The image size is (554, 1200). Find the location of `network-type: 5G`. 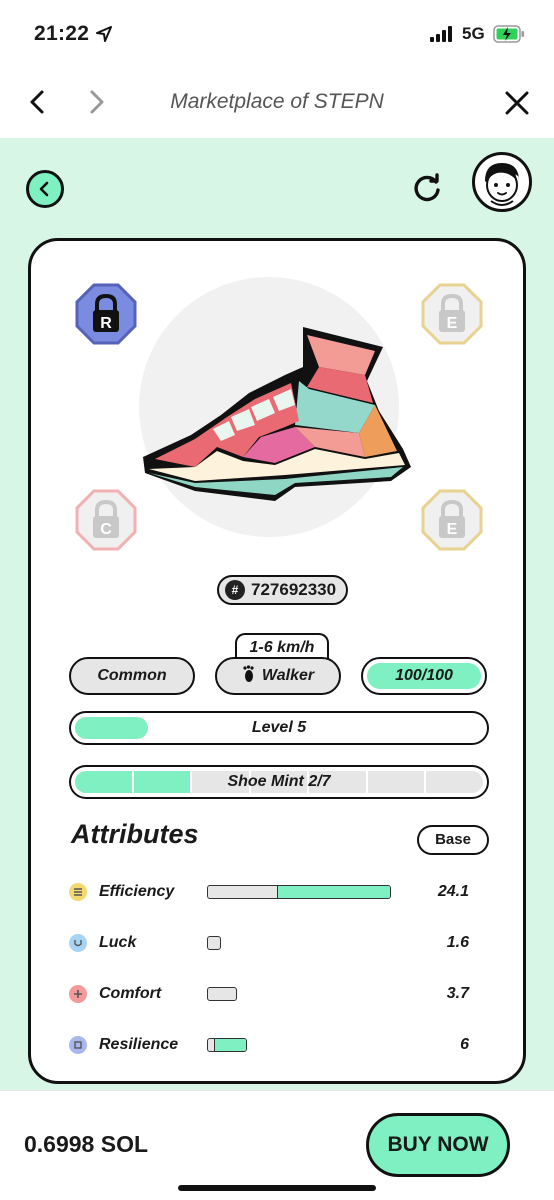

network-type: 5G is located at coordinates (473, 33).